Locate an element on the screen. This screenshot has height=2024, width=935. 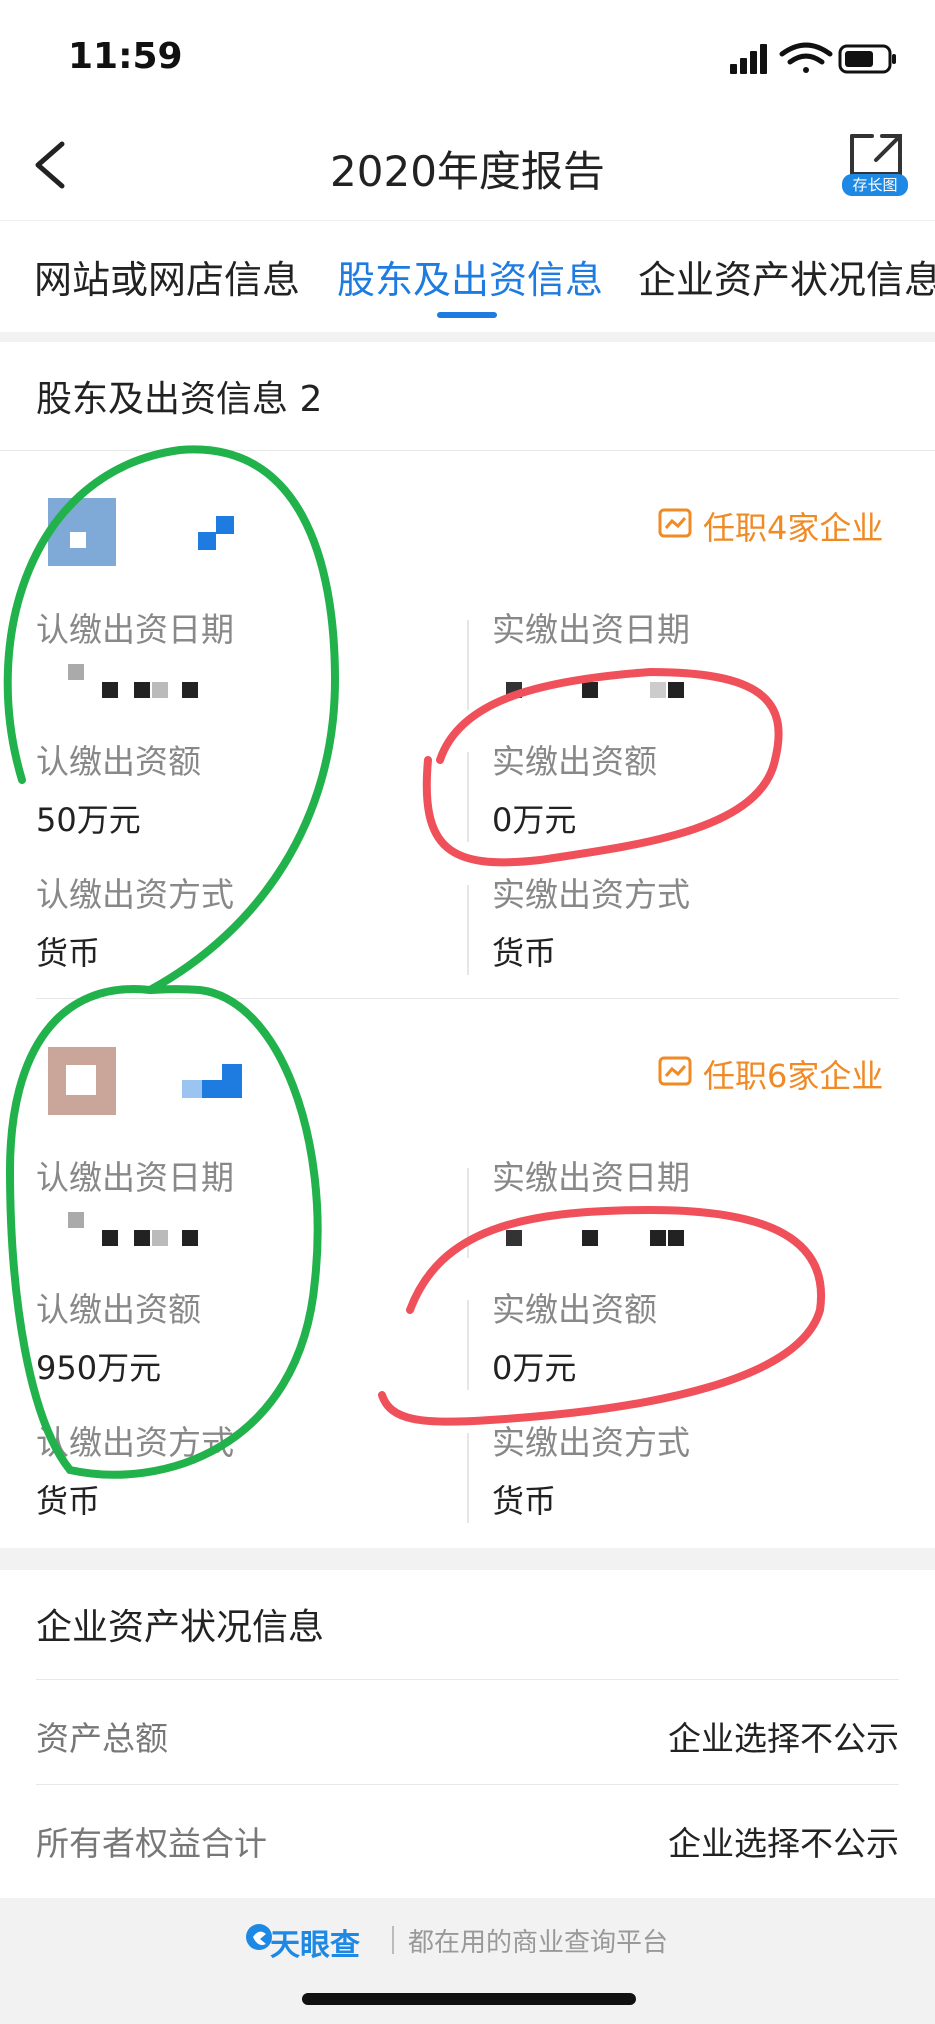
wifi-icon is located at coordinates (806, 57).